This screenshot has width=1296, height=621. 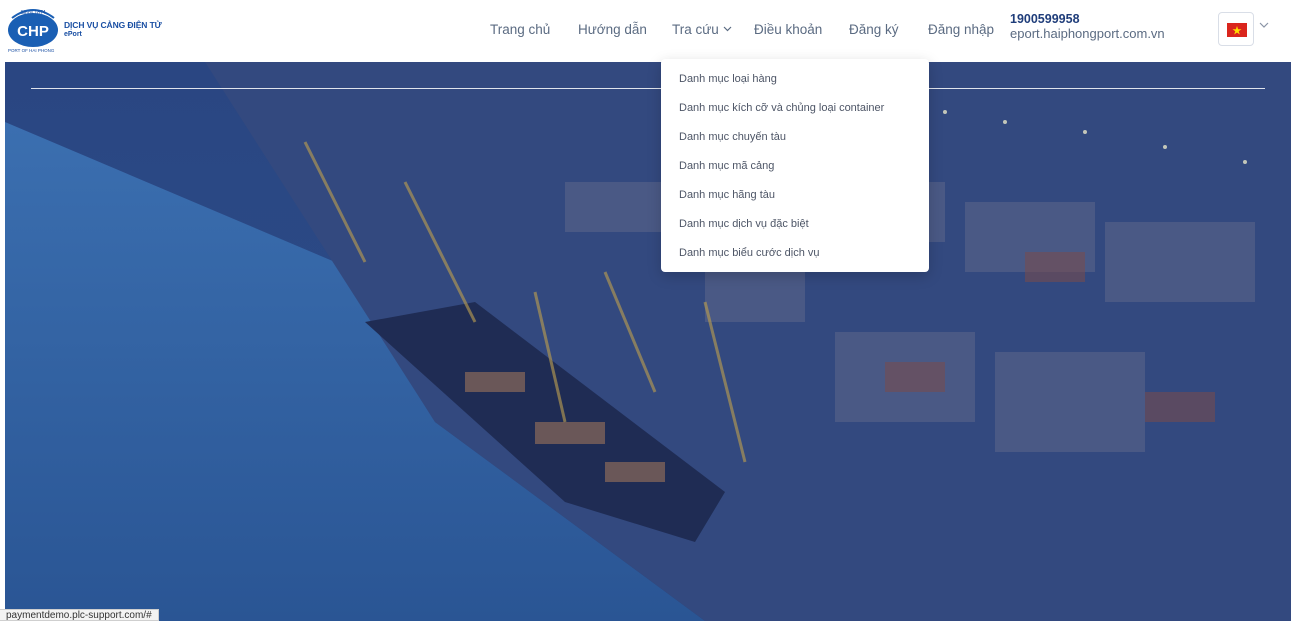 I want to click on language-chevron-down-icon, so click(x=1264, y=25).